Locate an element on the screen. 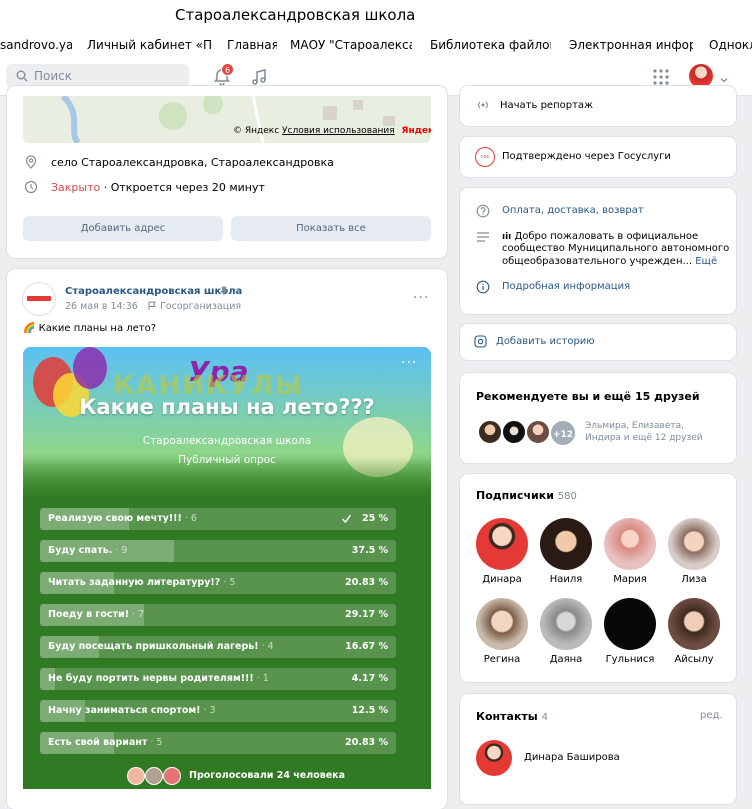 This screenshot has width=752, height=809. subscriber-name: Айсылу is located at coordinates (694, 659).